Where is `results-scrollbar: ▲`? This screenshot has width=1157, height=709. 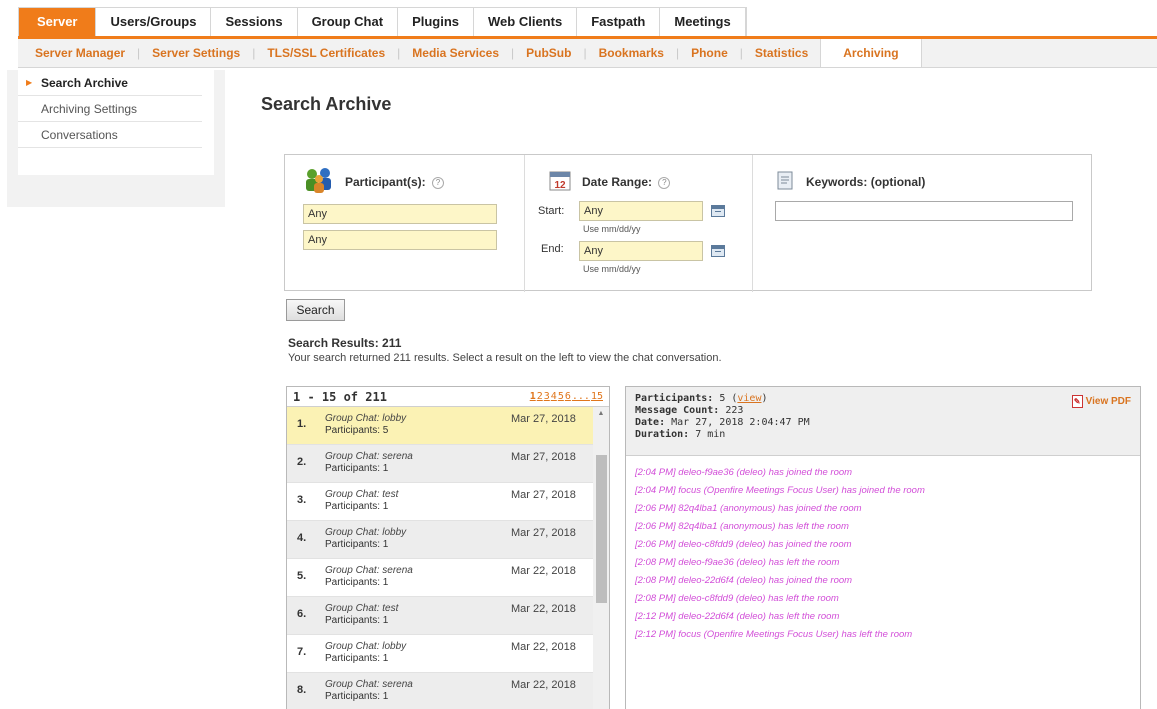 results-scrollbar: ▲ is located at coordinates (601, 558).